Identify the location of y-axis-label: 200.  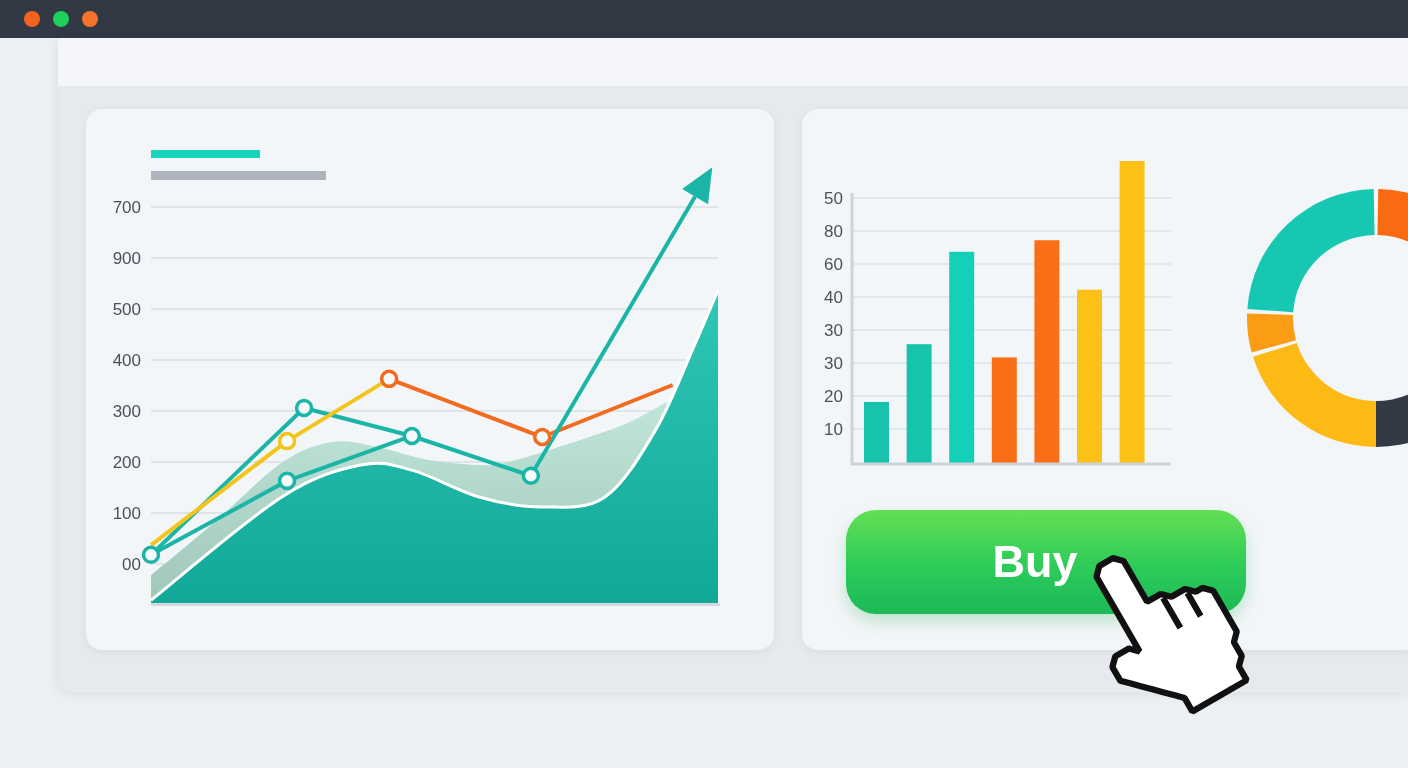
(126, 462).